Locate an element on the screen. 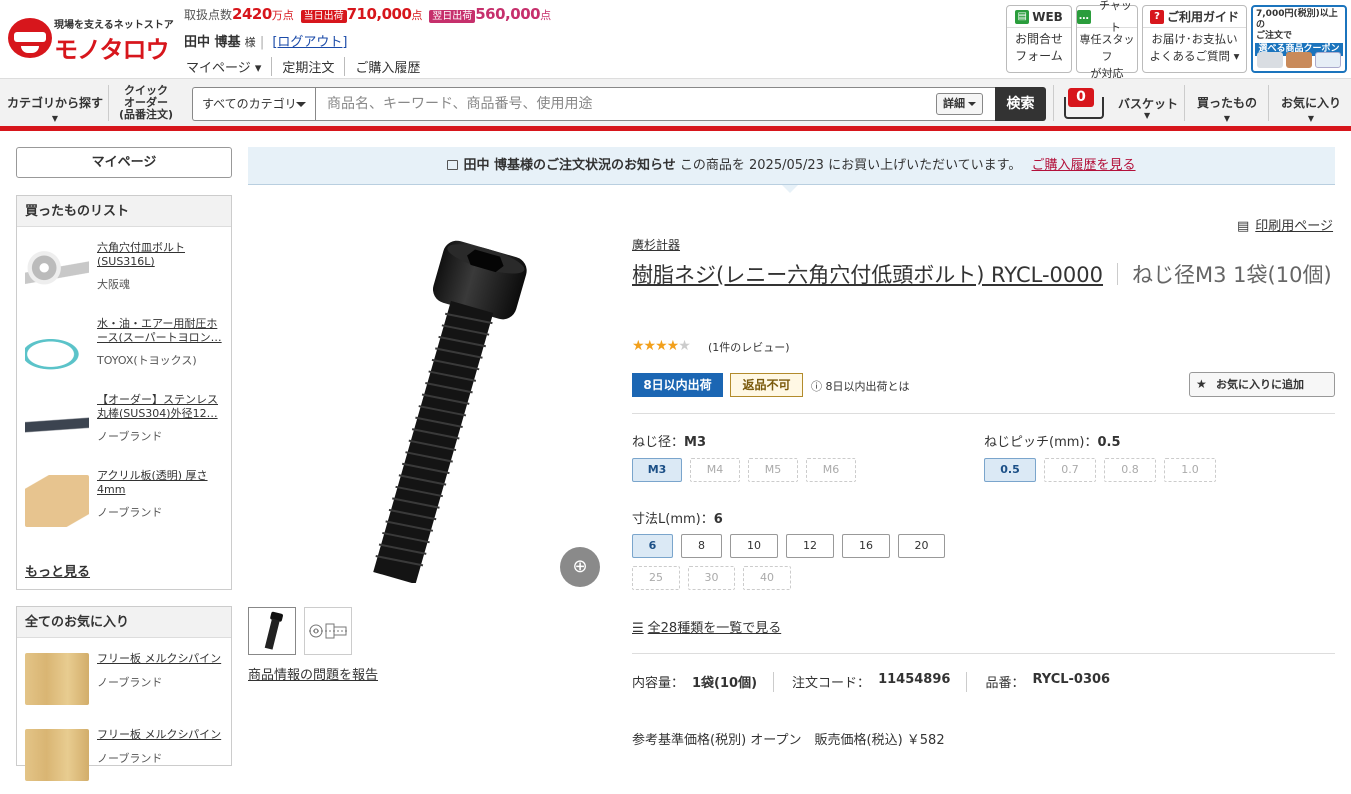  stars-empty: ★ is located at coordinates (684, 346).